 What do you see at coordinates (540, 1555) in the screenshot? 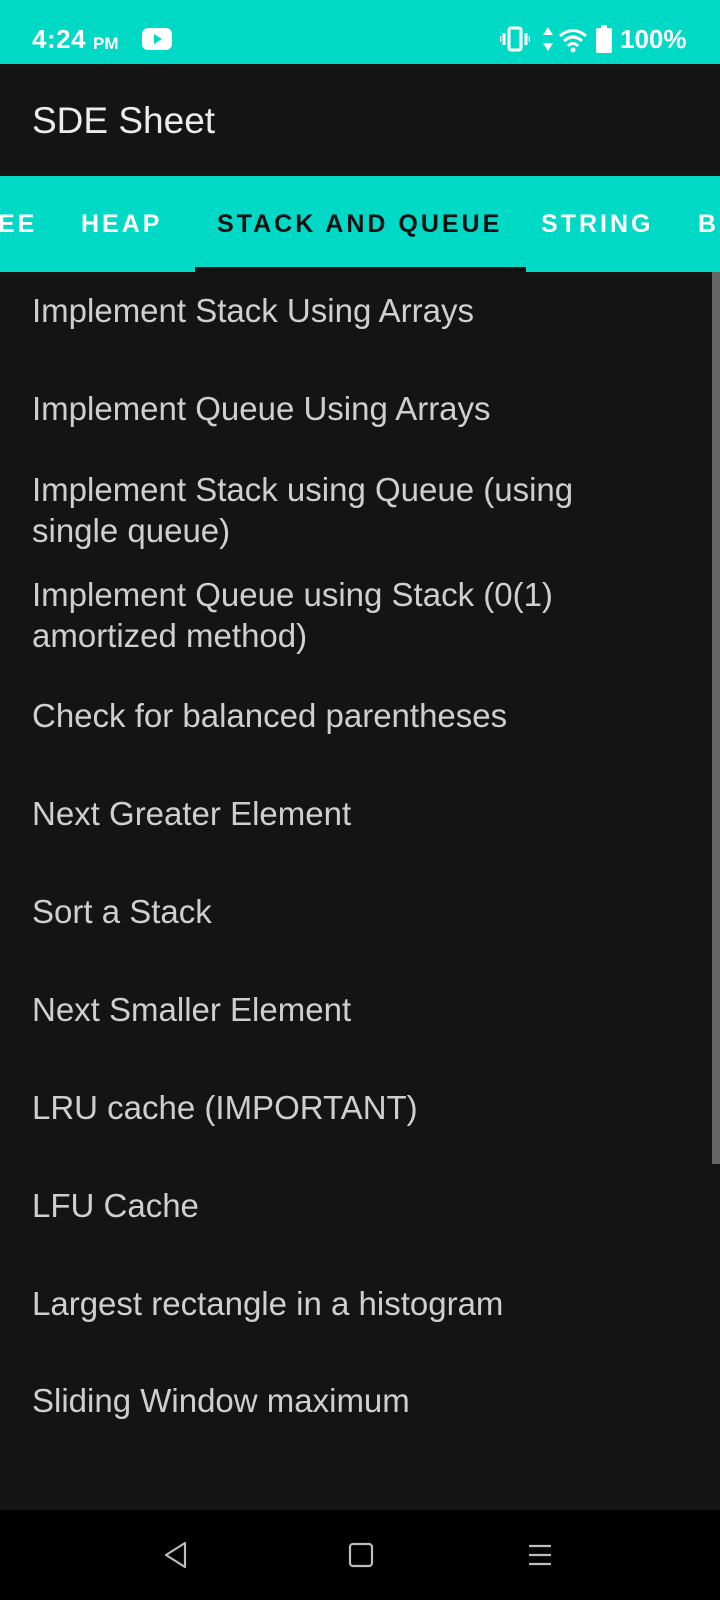
I see `recents-icon` at bounding box center [540, 1555].